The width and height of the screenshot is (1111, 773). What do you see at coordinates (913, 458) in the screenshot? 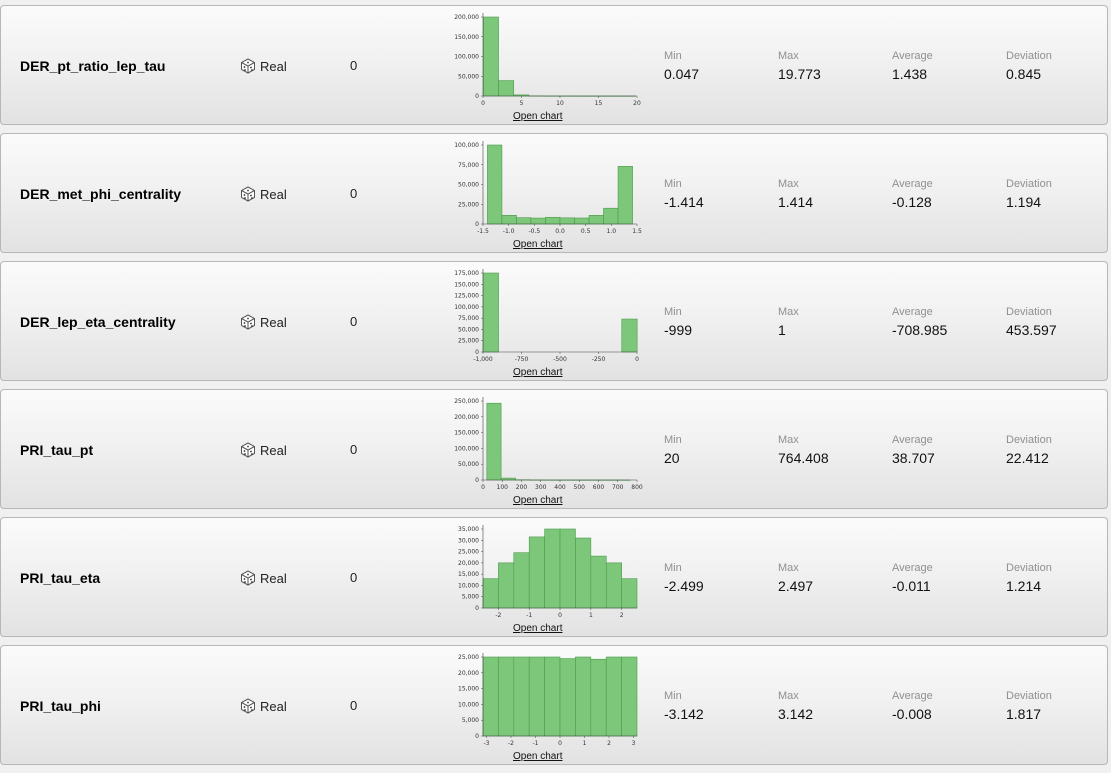
I see `average-value: 38.707` at bounding box center [913, 458].